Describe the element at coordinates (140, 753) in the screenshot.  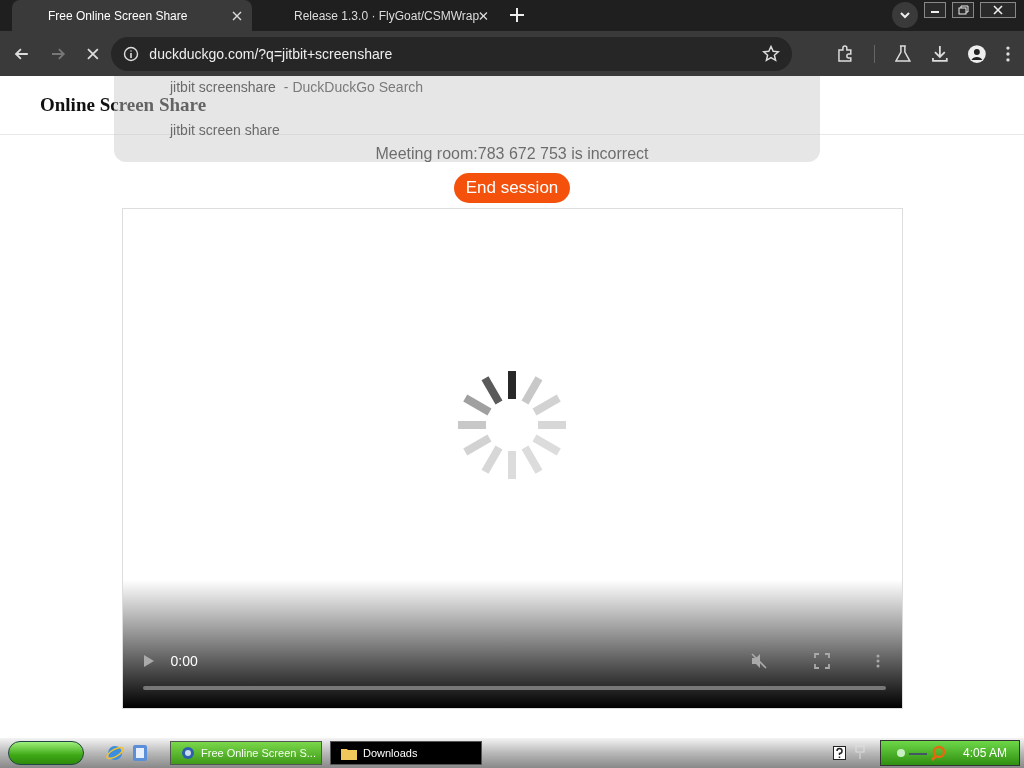
I see `document-icon` at that location.